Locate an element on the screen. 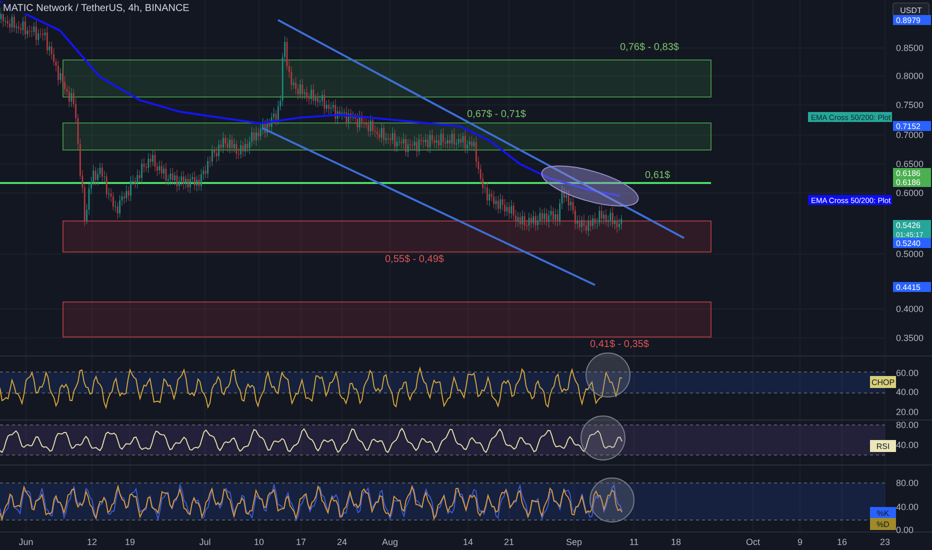 This screenshot has width=932, height=550. time-label: Sep is located at coordinates (574, 542).